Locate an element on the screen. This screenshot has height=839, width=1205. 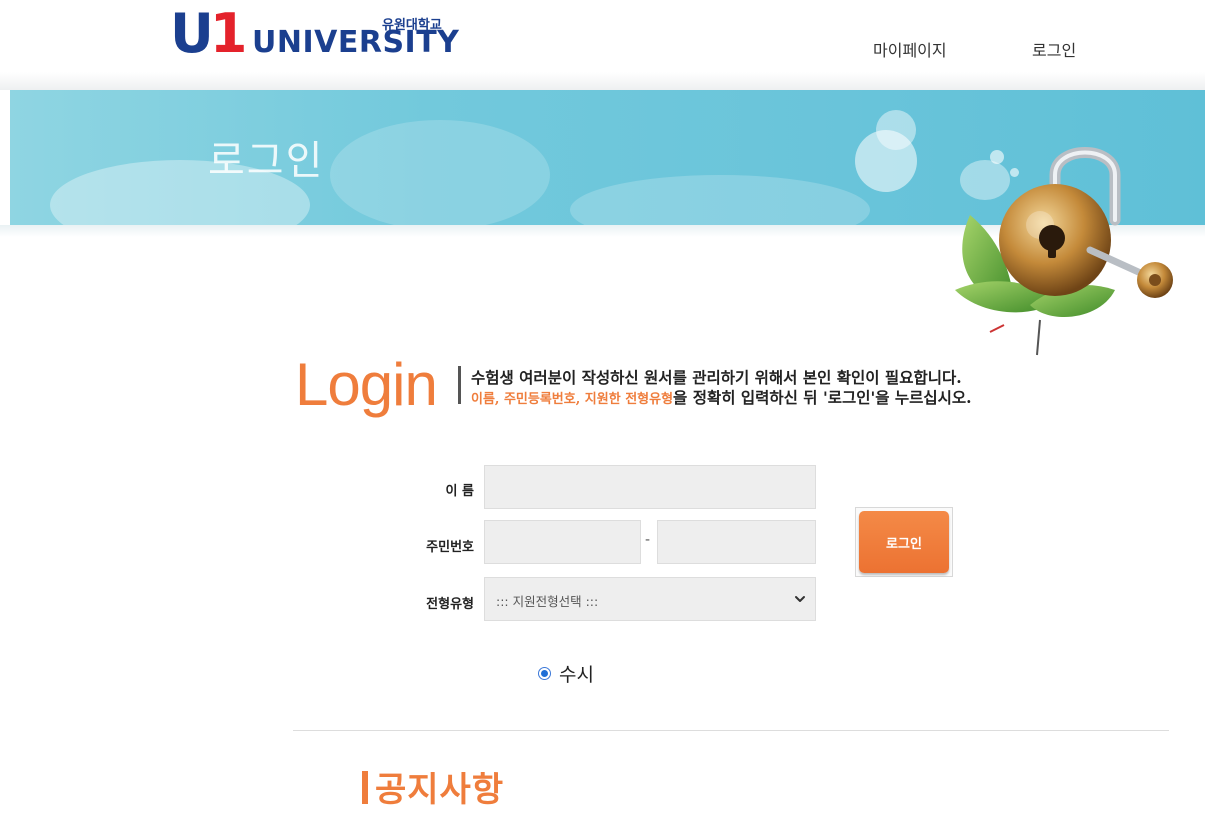
login-button-frame: 로그인 is located at coordinates (904, 542).